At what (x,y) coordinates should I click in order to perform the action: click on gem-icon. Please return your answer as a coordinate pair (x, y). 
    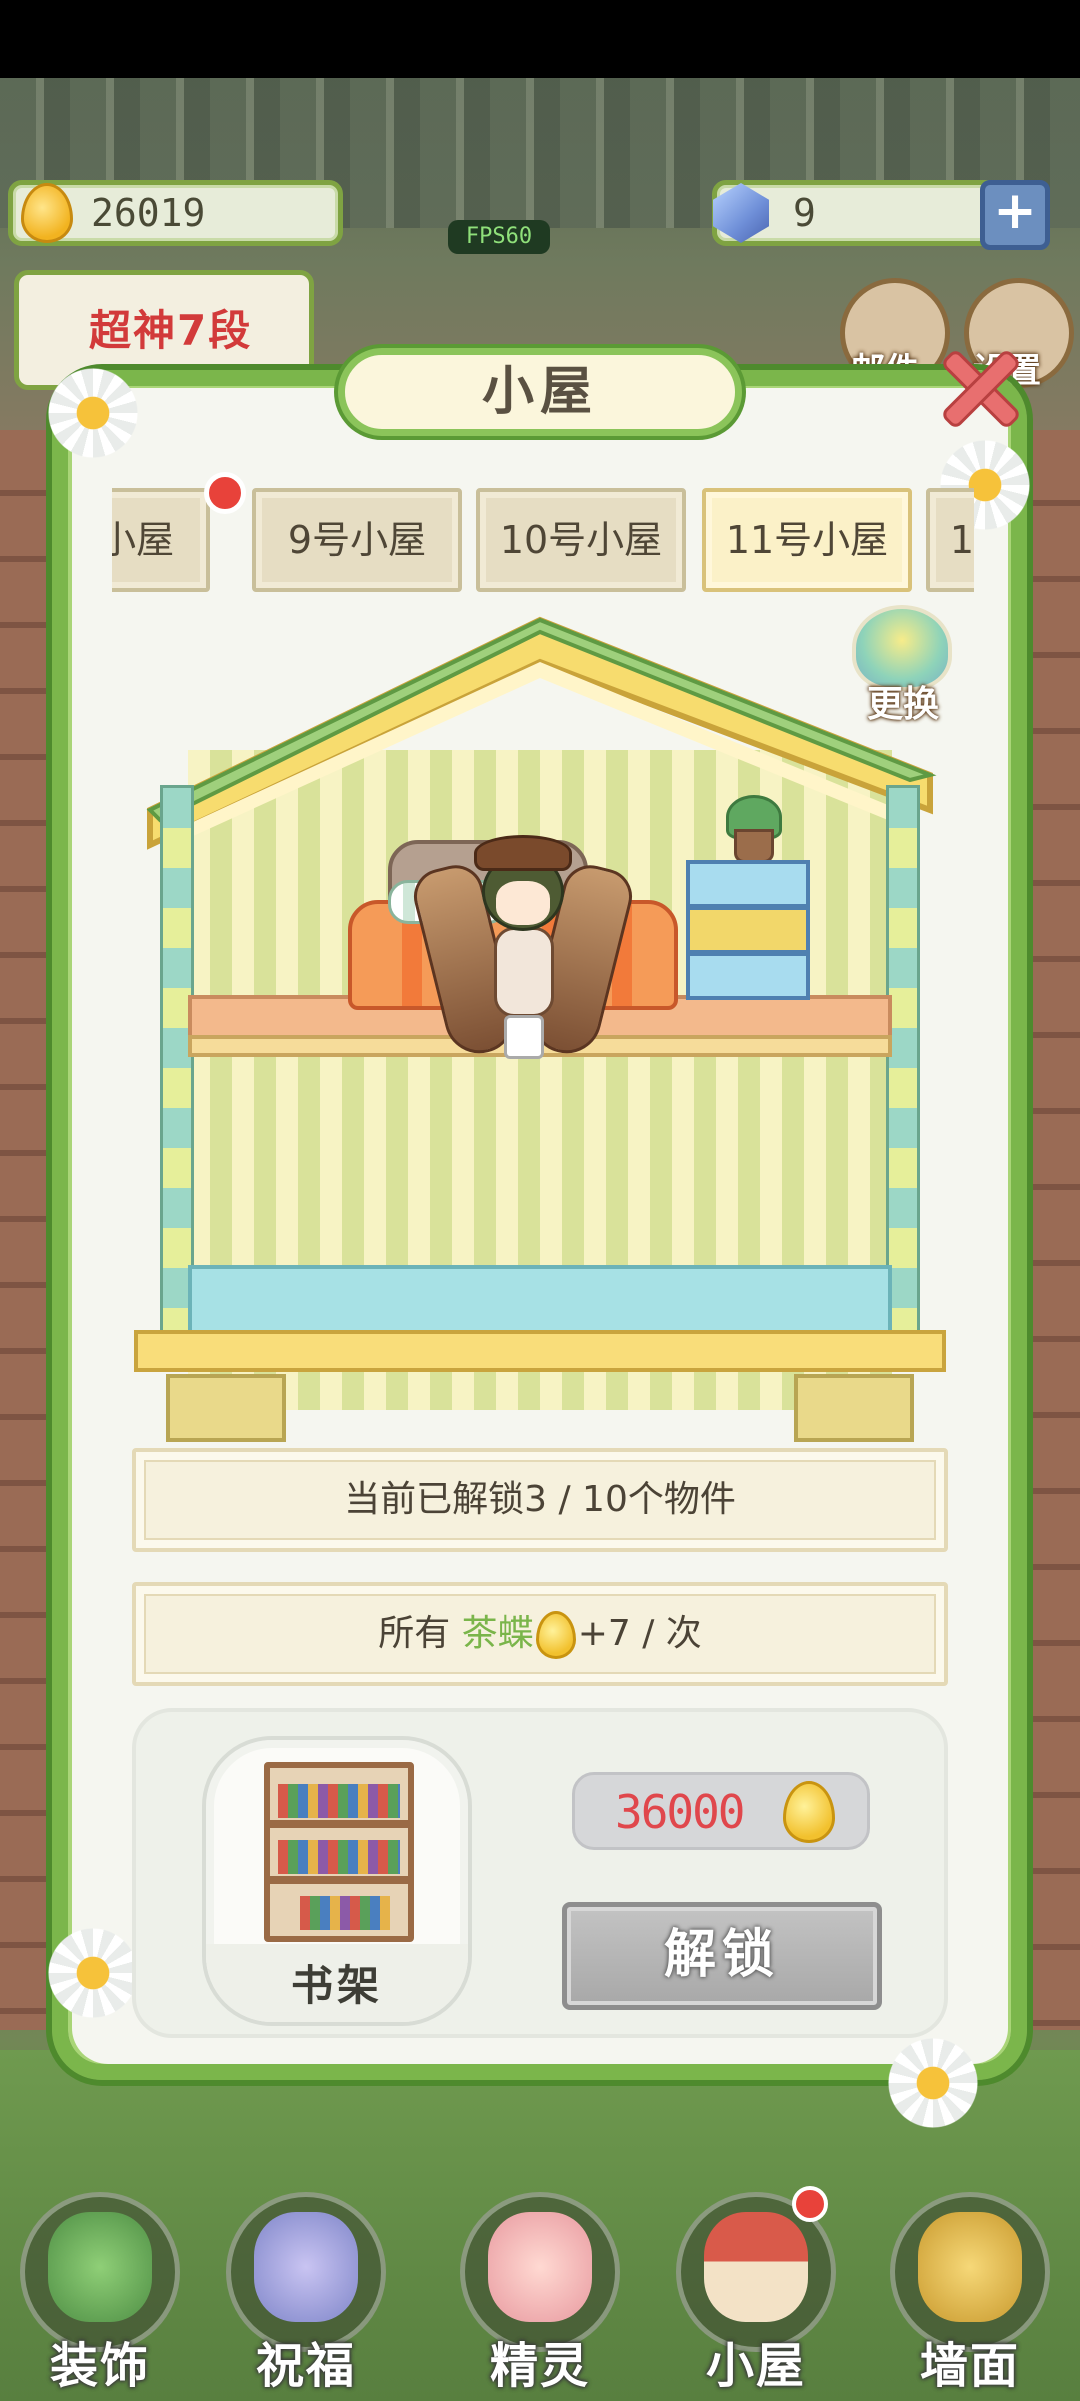
    Looking at the image, I should click on (741, 213).